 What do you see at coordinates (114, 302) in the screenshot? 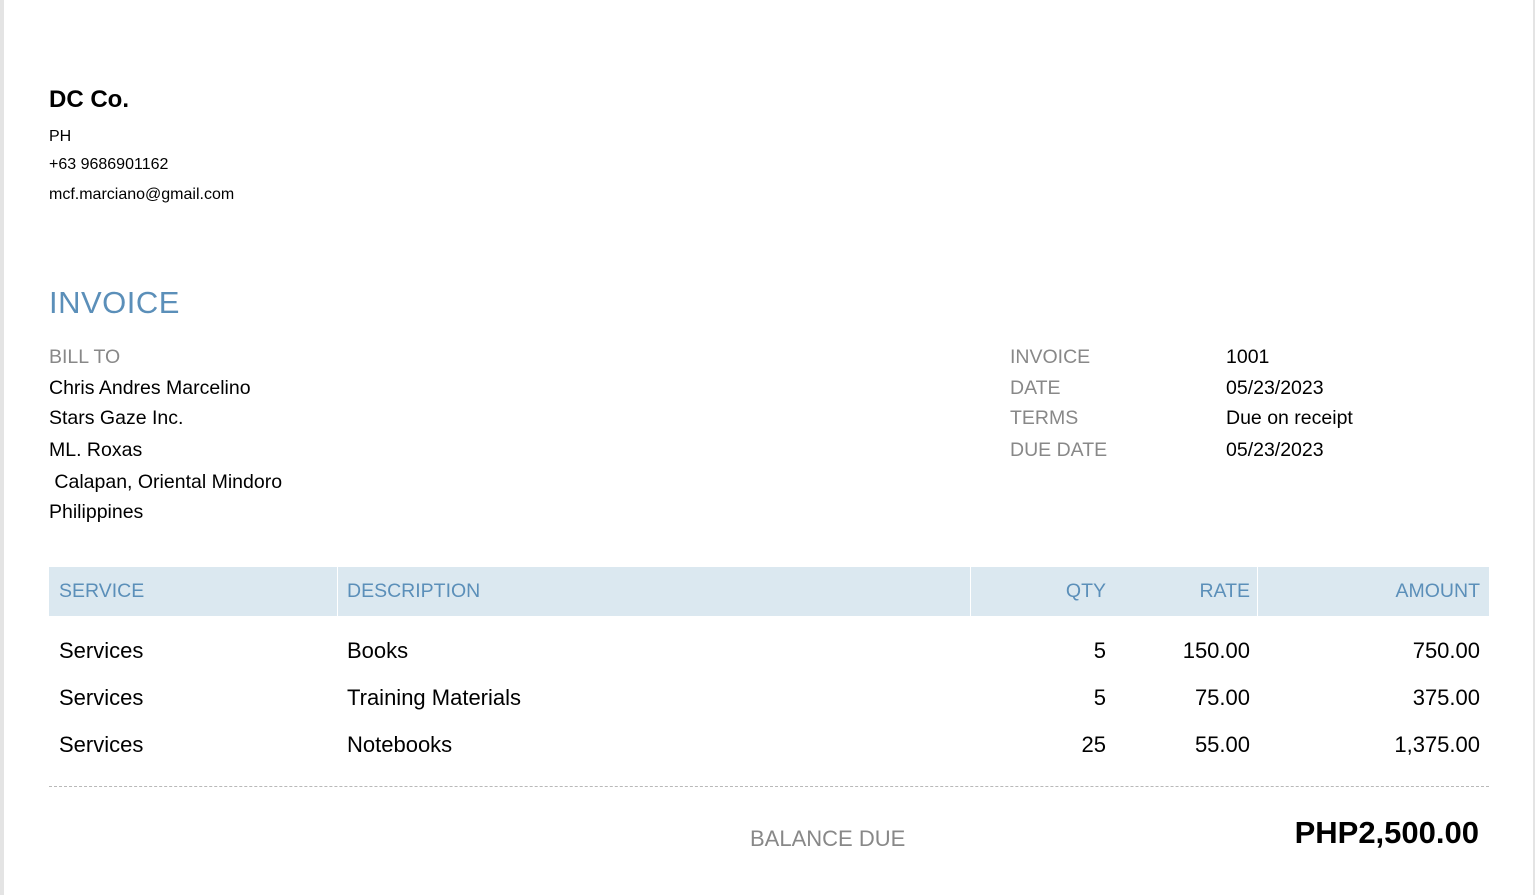
I see `invoice-title: INVOICE` at bounding box center [114, 302].